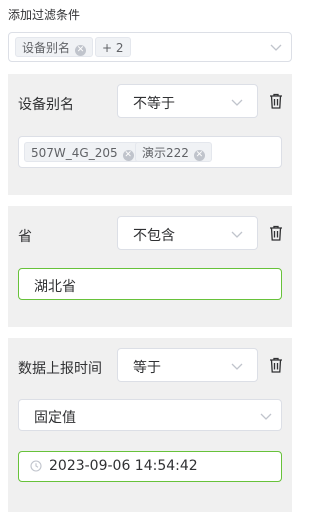  Describe the element at coordinates (150, 415) in the screenshot. I see `value-type-select: 固定值` at that location.